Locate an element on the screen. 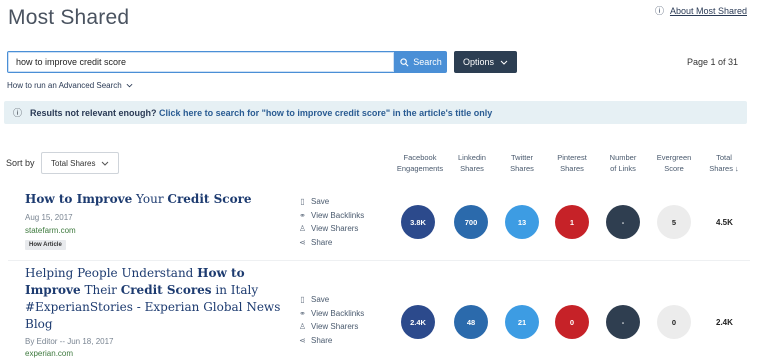 This screenshot has width=768, height=364. pinterest-shares-badge: 0 is located at coordinates (572, 322).